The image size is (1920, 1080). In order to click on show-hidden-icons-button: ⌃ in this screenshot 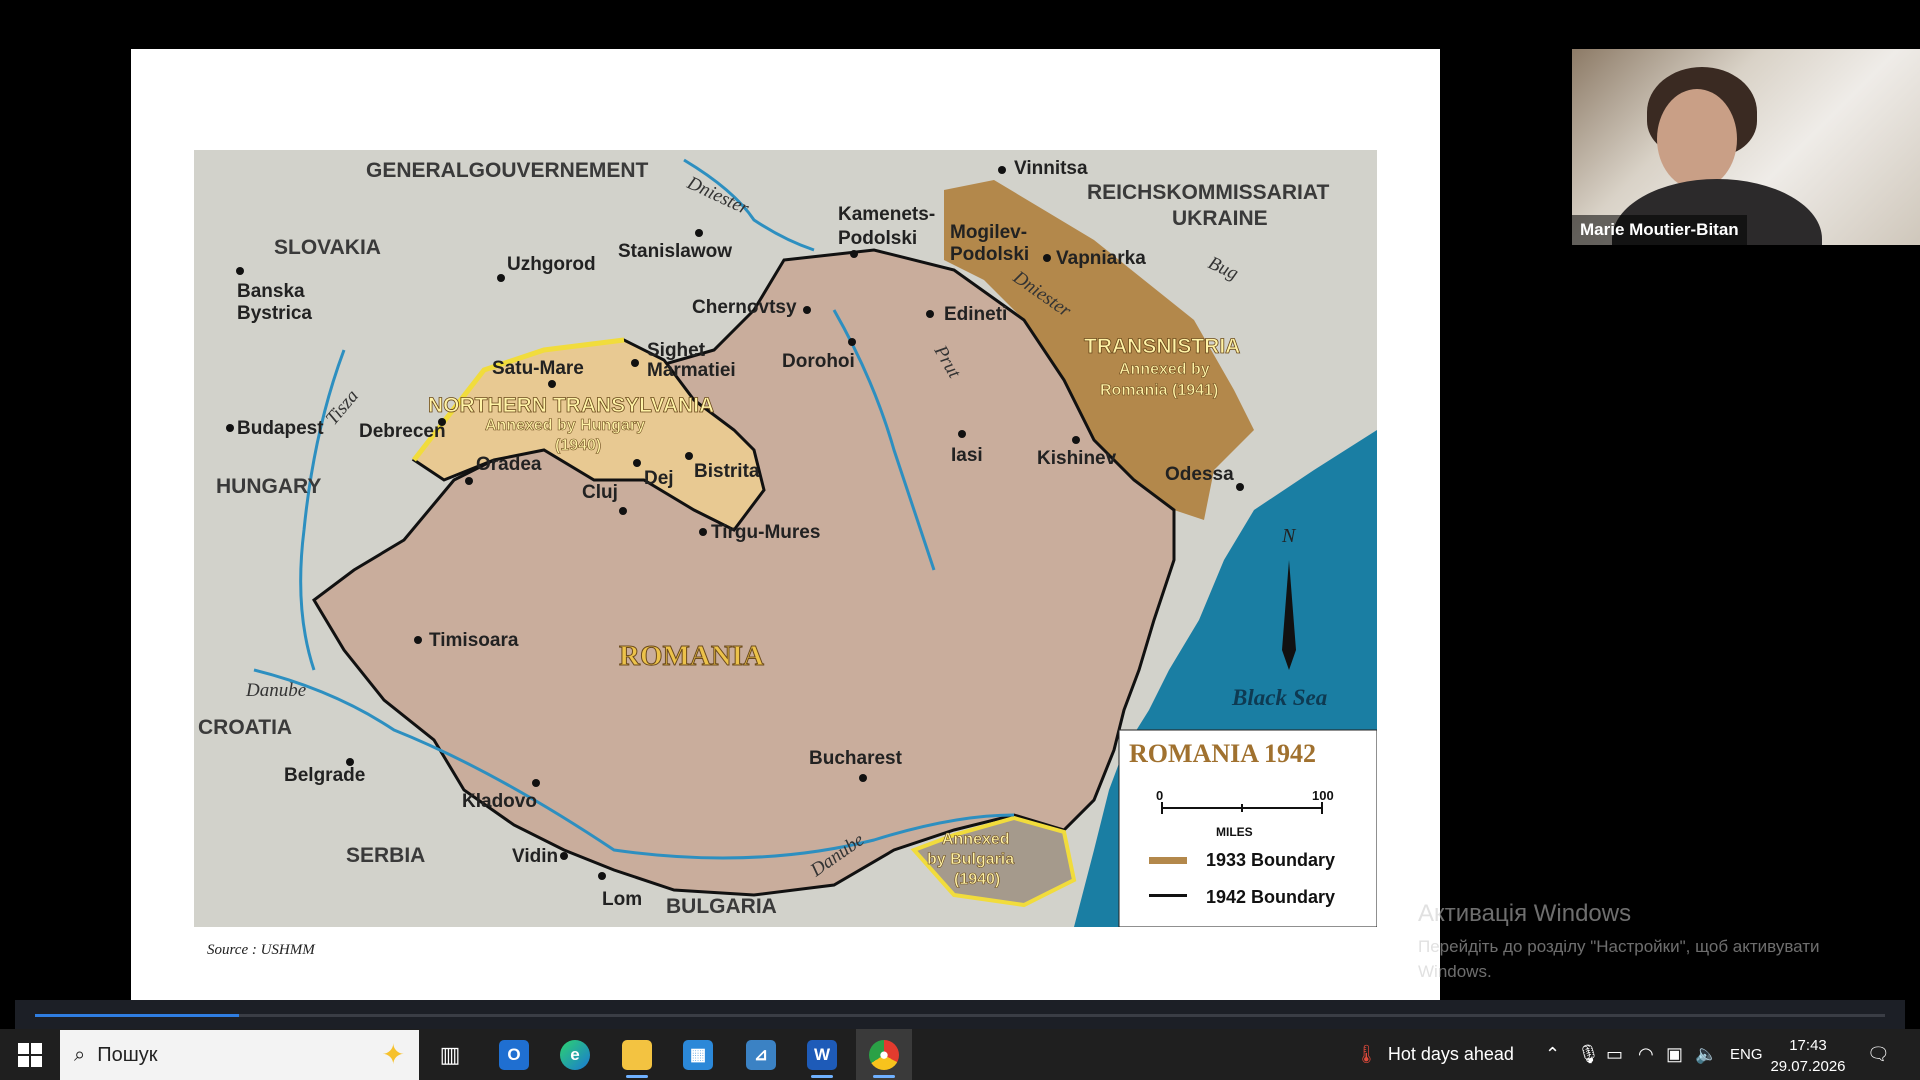, I will do `click(1552, 1054)`.